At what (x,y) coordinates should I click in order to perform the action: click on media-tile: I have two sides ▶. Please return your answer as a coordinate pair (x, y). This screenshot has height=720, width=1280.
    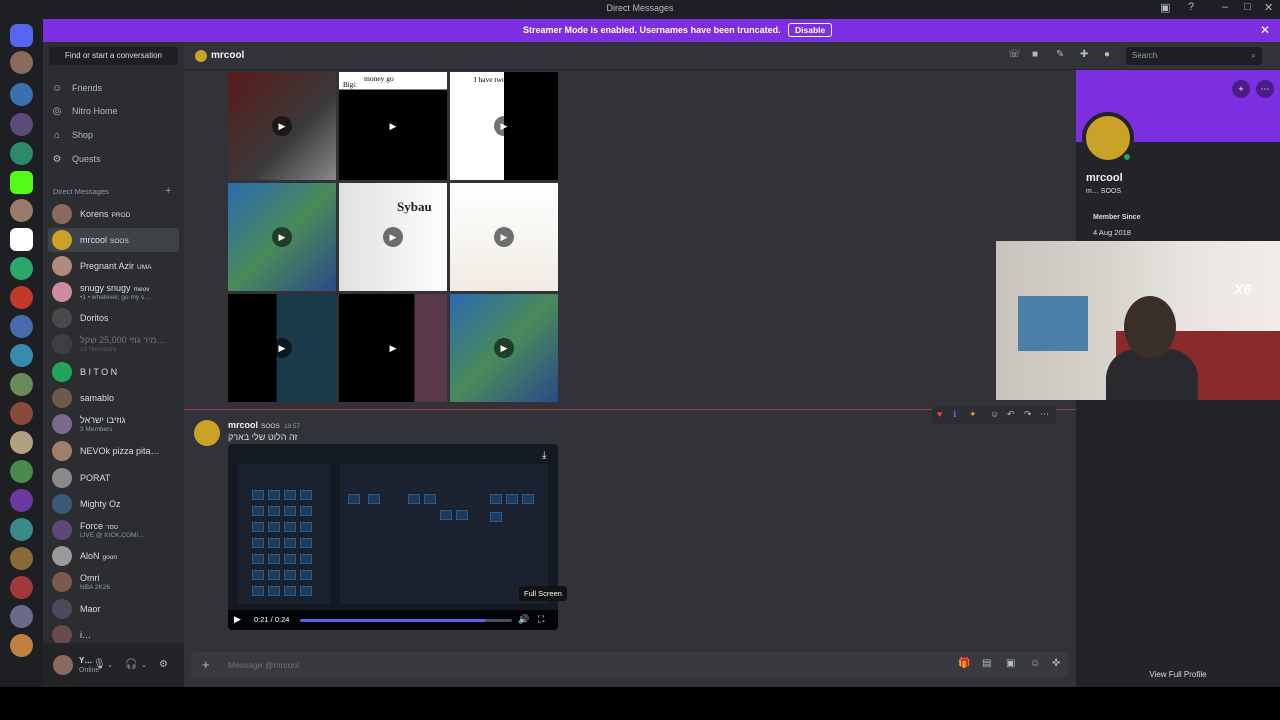
    Looking at the image, I should click on (504, 126).